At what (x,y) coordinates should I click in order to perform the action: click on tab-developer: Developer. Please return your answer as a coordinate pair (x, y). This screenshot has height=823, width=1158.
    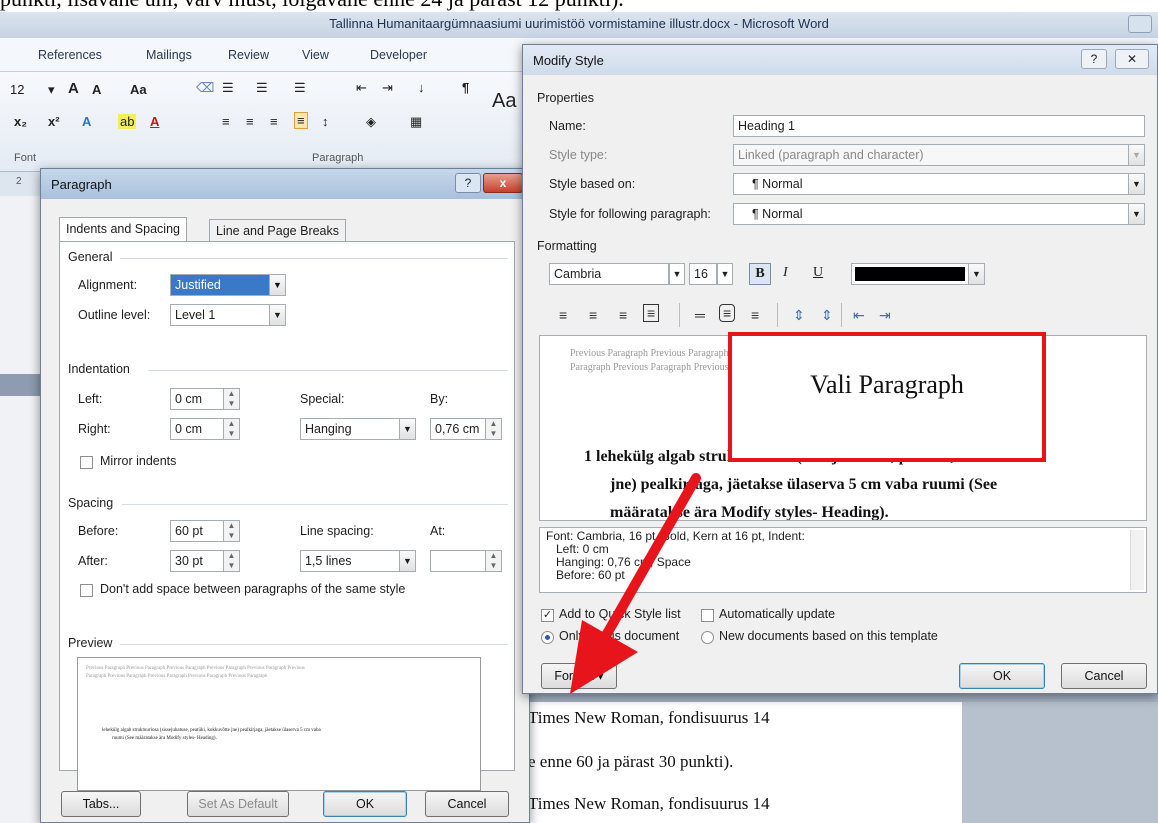
    Looking at the image, I should click on (398, 55).